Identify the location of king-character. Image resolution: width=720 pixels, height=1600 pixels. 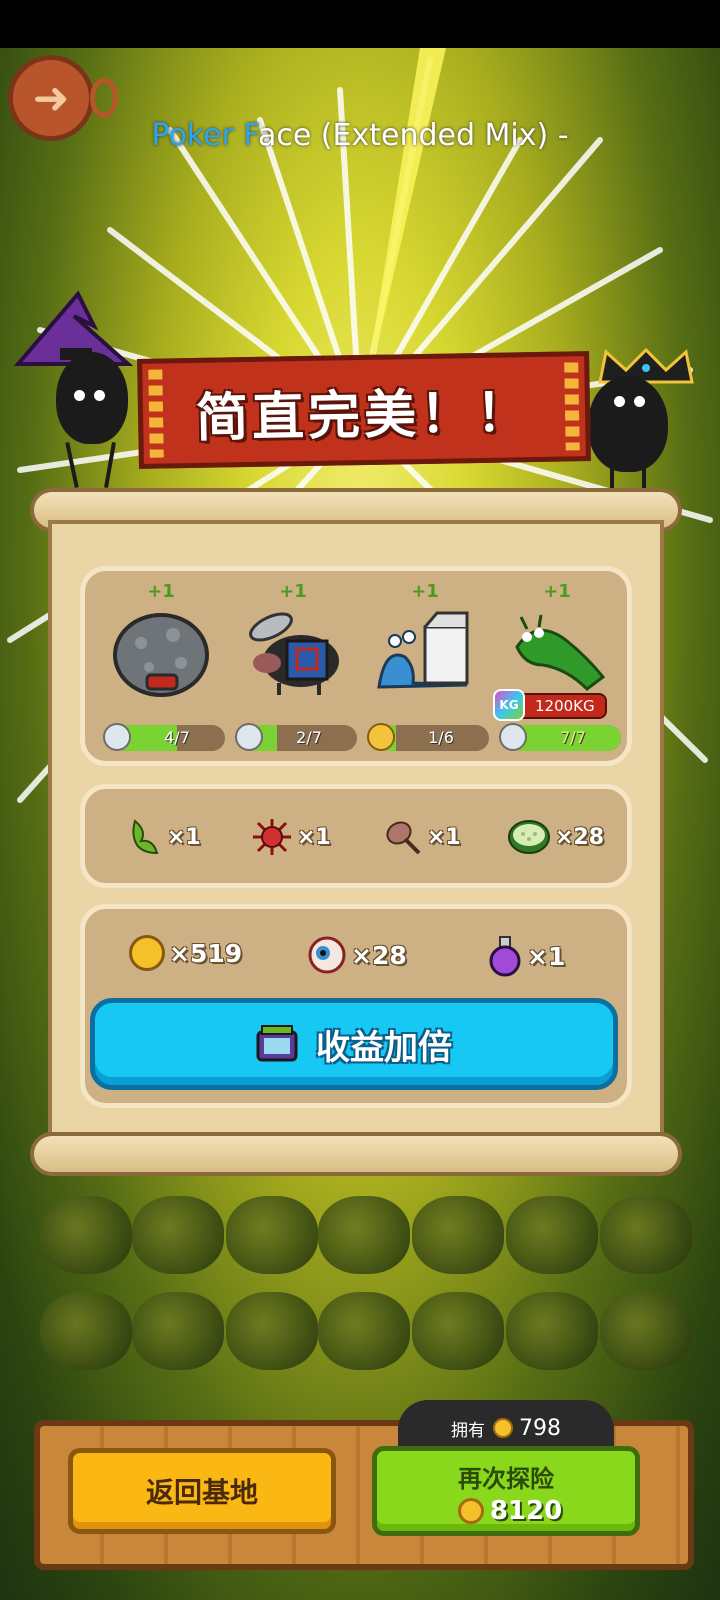
(650, 420).